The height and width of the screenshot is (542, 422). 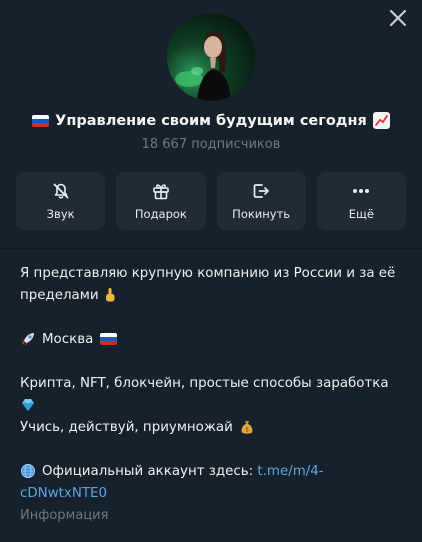 What do you see at coordinates (110, 295) in the screenshot?
I see `pointing-up-icon` at bounding box center [110, 295].